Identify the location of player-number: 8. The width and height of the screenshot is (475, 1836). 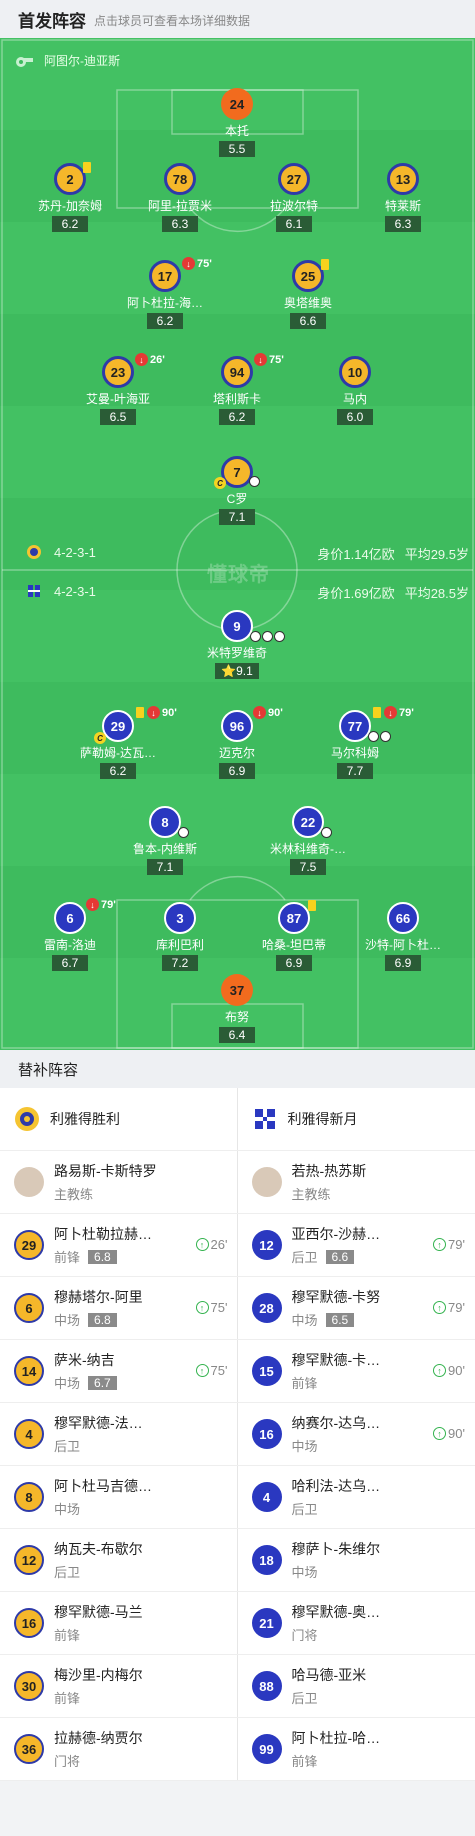
(169, 822).